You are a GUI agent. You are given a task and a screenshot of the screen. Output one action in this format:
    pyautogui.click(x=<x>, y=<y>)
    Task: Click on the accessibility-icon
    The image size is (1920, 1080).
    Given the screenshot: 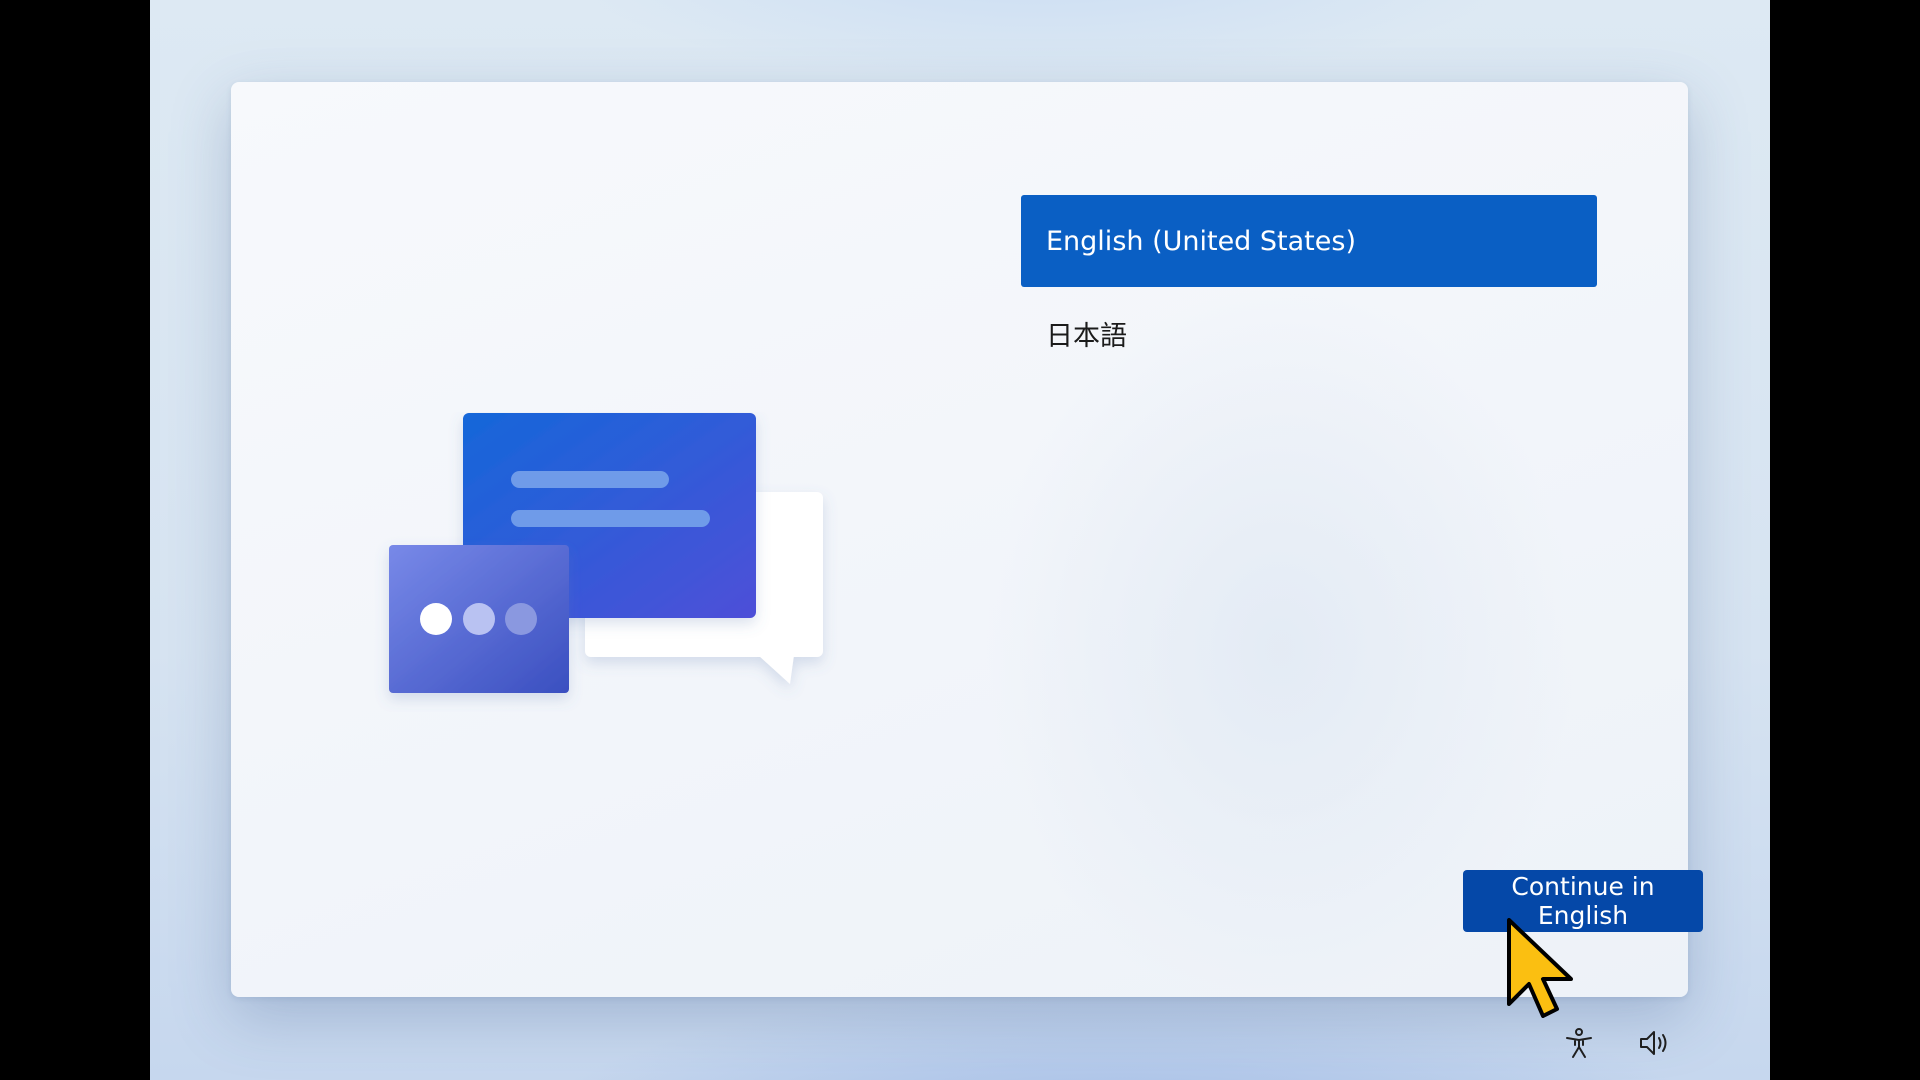 What is the action you would take?
    pyautogui.click(x=1579, y=1043)
    